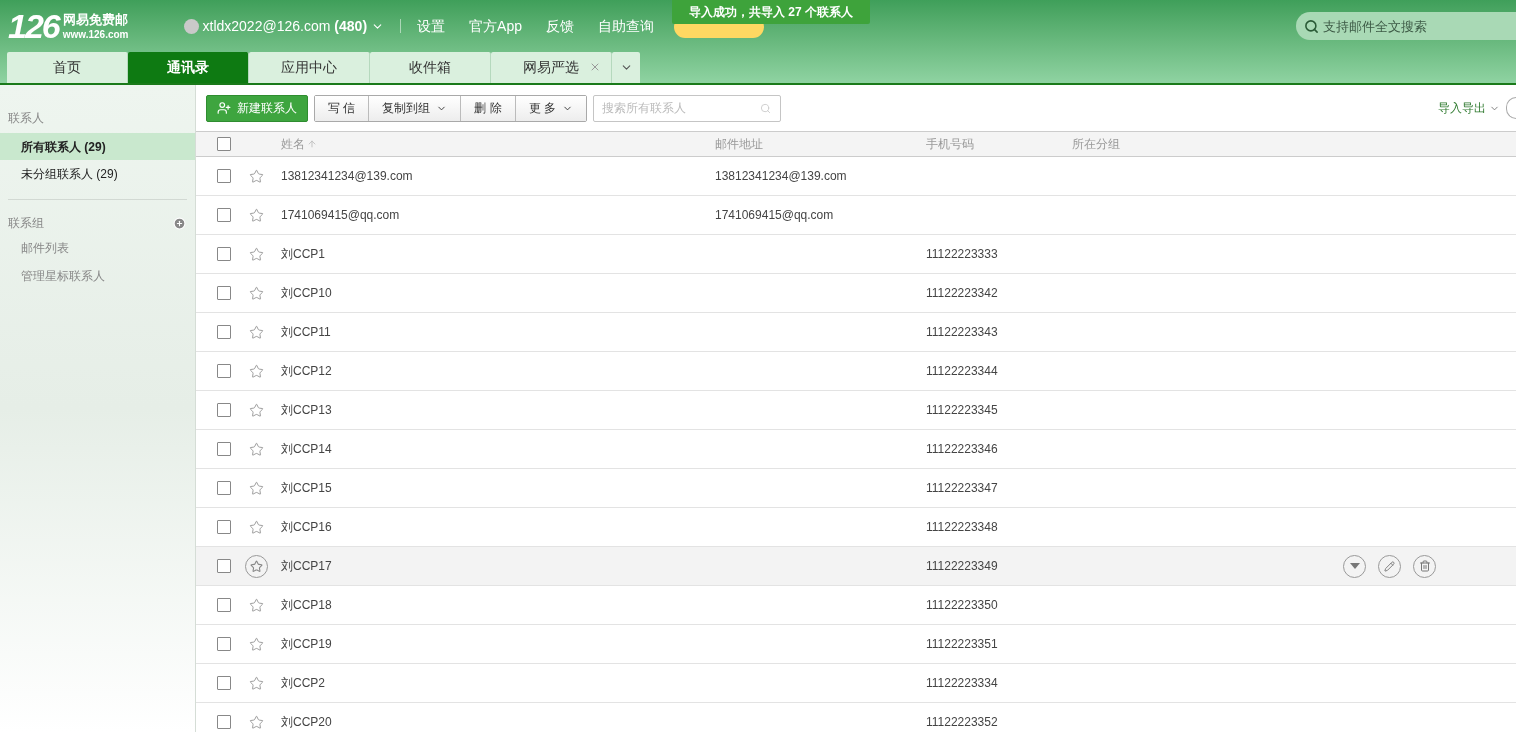  I want to click on pencil-icon, so click(1389, 566).